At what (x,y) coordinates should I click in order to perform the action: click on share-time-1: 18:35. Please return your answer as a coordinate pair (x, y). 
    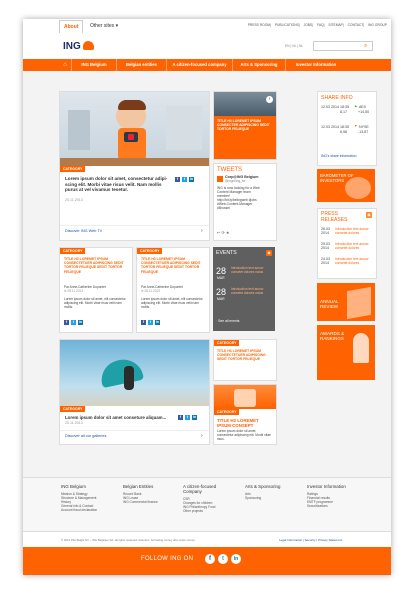
    Looking at the image, I should click on (344, 107).